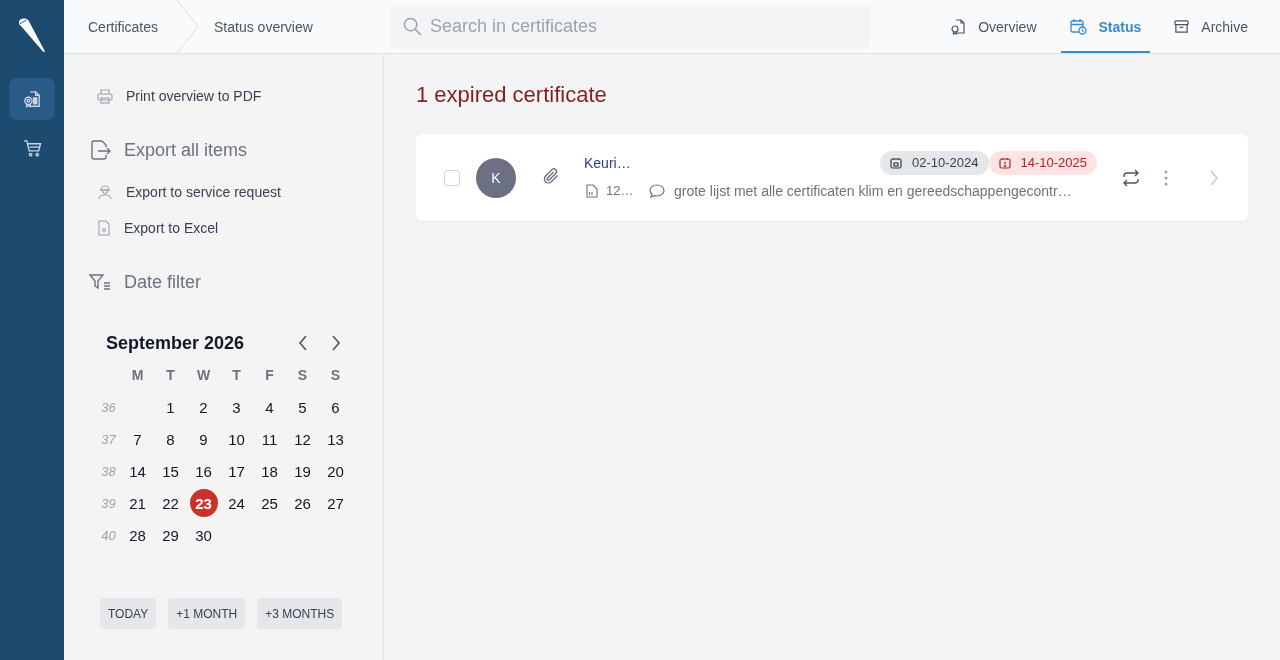  I want to click on print-link: Print overview to PDF, so click(179, 96).